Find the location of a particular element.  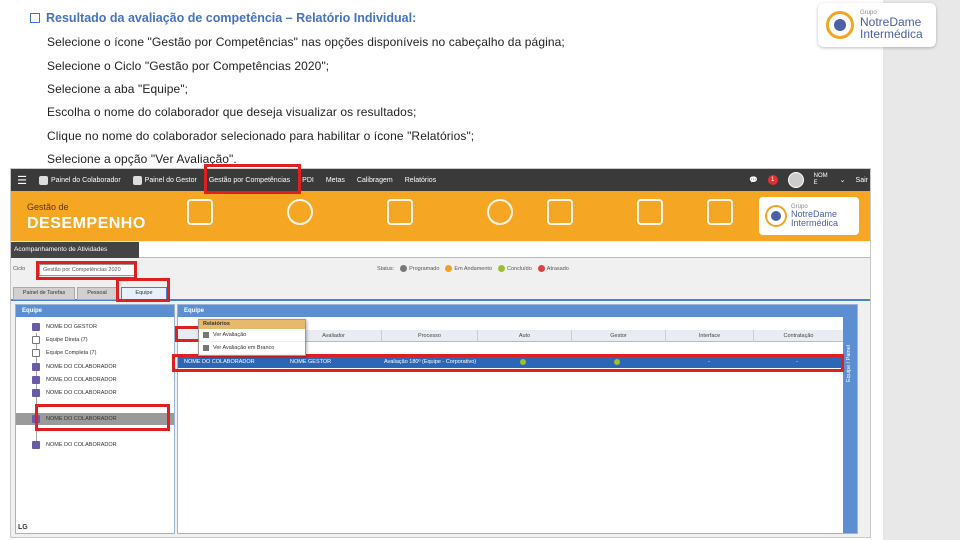

team-tree-header: Equipe is located at coordinates (95, 311).